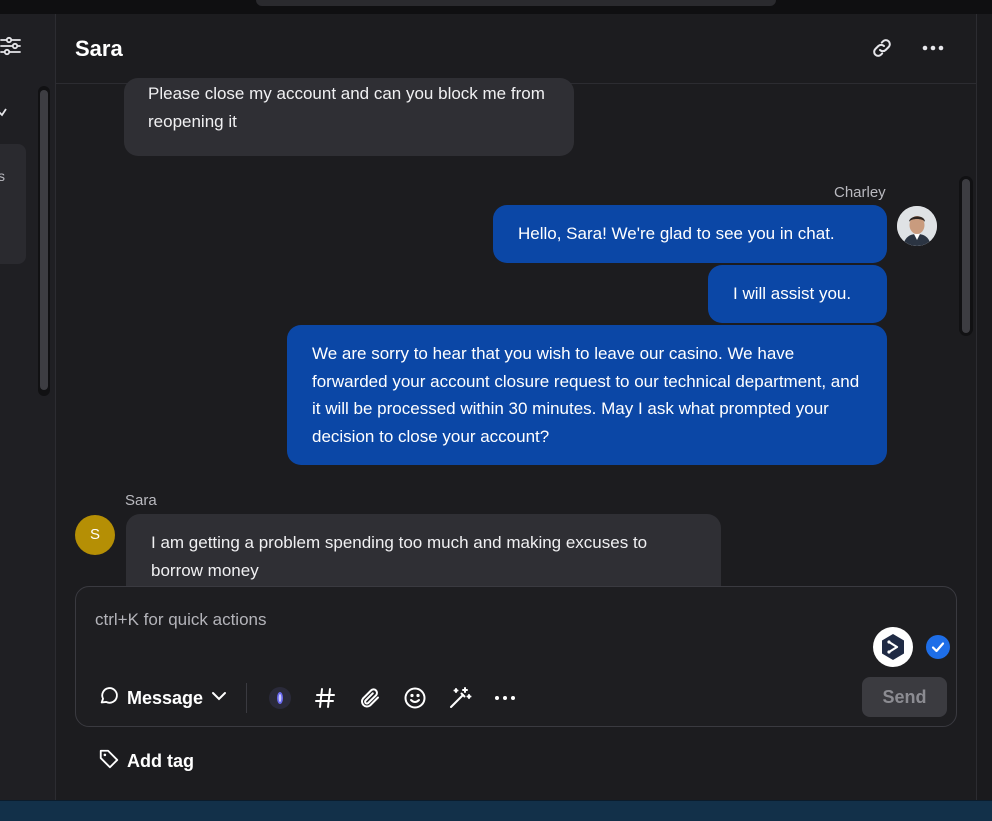 The image size is (992, 821). What do you see at coordinates (893, 647) in the screenshot?
I see `ai-agent-icon` at bounding box center [893, 647].